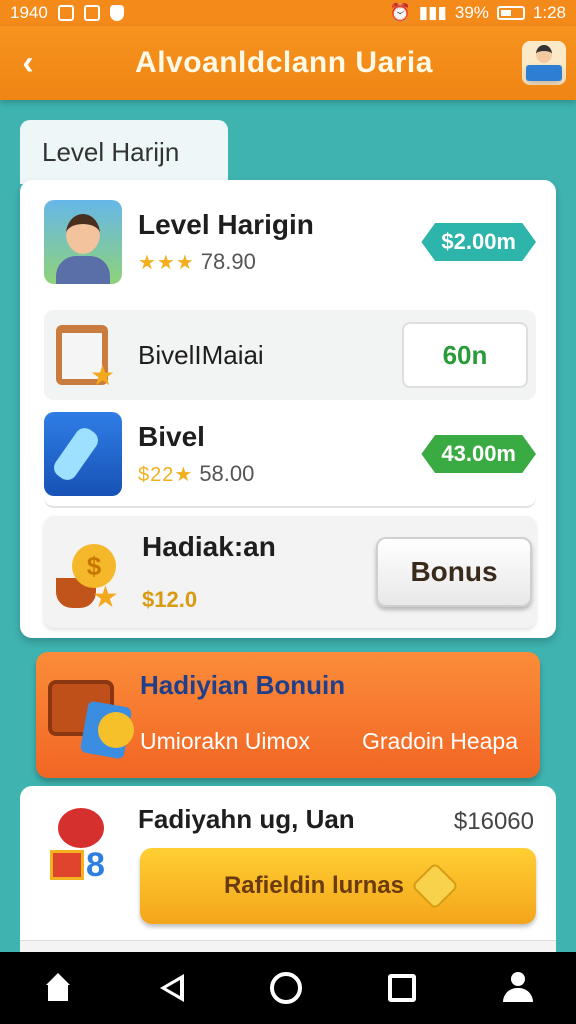  Describe the element at coordinates (290, 242) in the screenshot. I see `list-item: Level Harigin ★★★ 78.90 $2.00m` at that location.